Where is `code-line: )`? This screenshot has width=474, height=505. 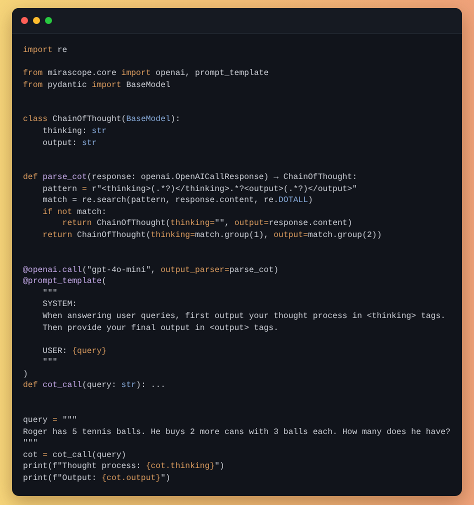
code-line: ) is located at coordinates (26, 374).